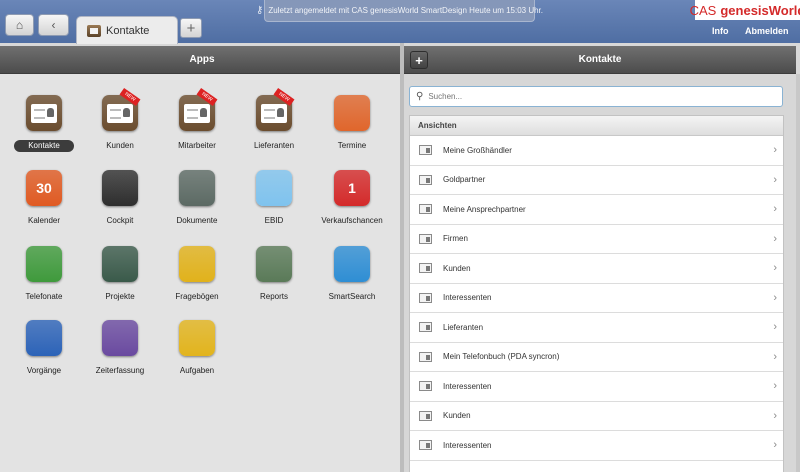  What do you see at coordinates (44, 113) in the screenshot?
I see `contacts-card-icon` at bounding box center [44, 113].